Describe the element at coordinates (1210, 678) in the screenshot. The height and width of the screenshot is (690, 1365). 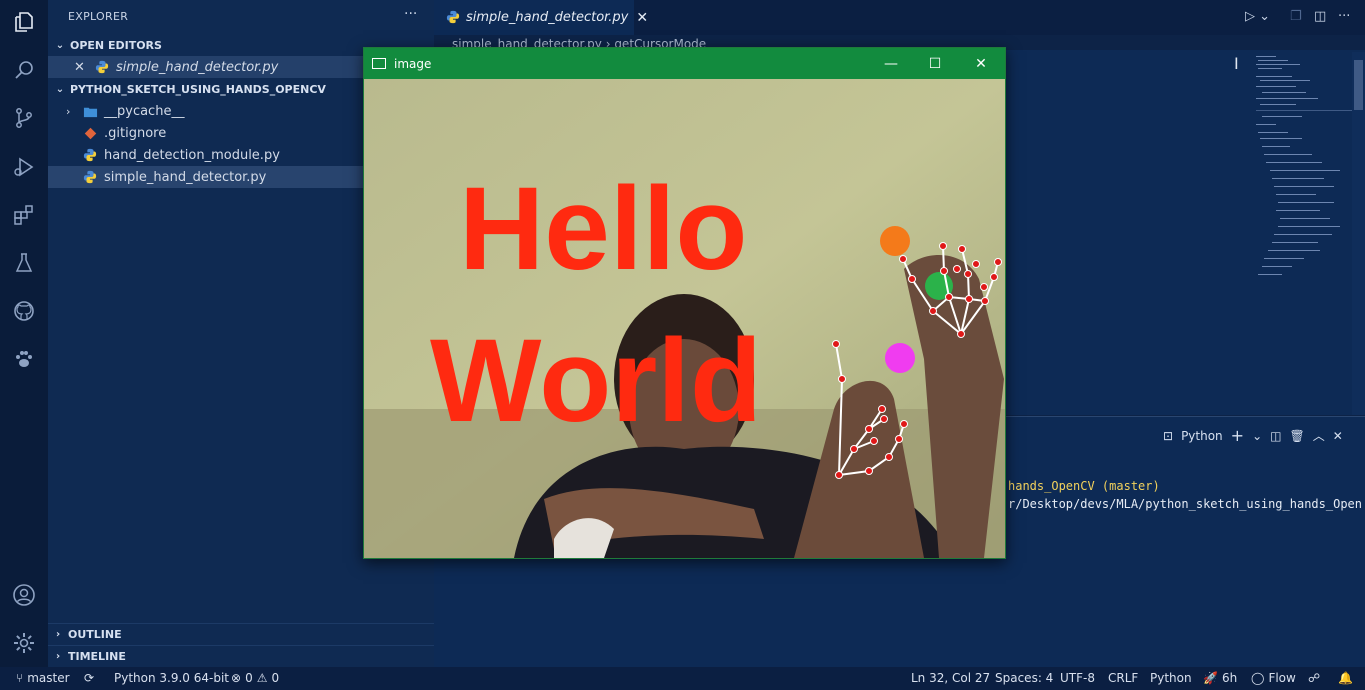
I see `rocket-icon: 🚀` at that location.